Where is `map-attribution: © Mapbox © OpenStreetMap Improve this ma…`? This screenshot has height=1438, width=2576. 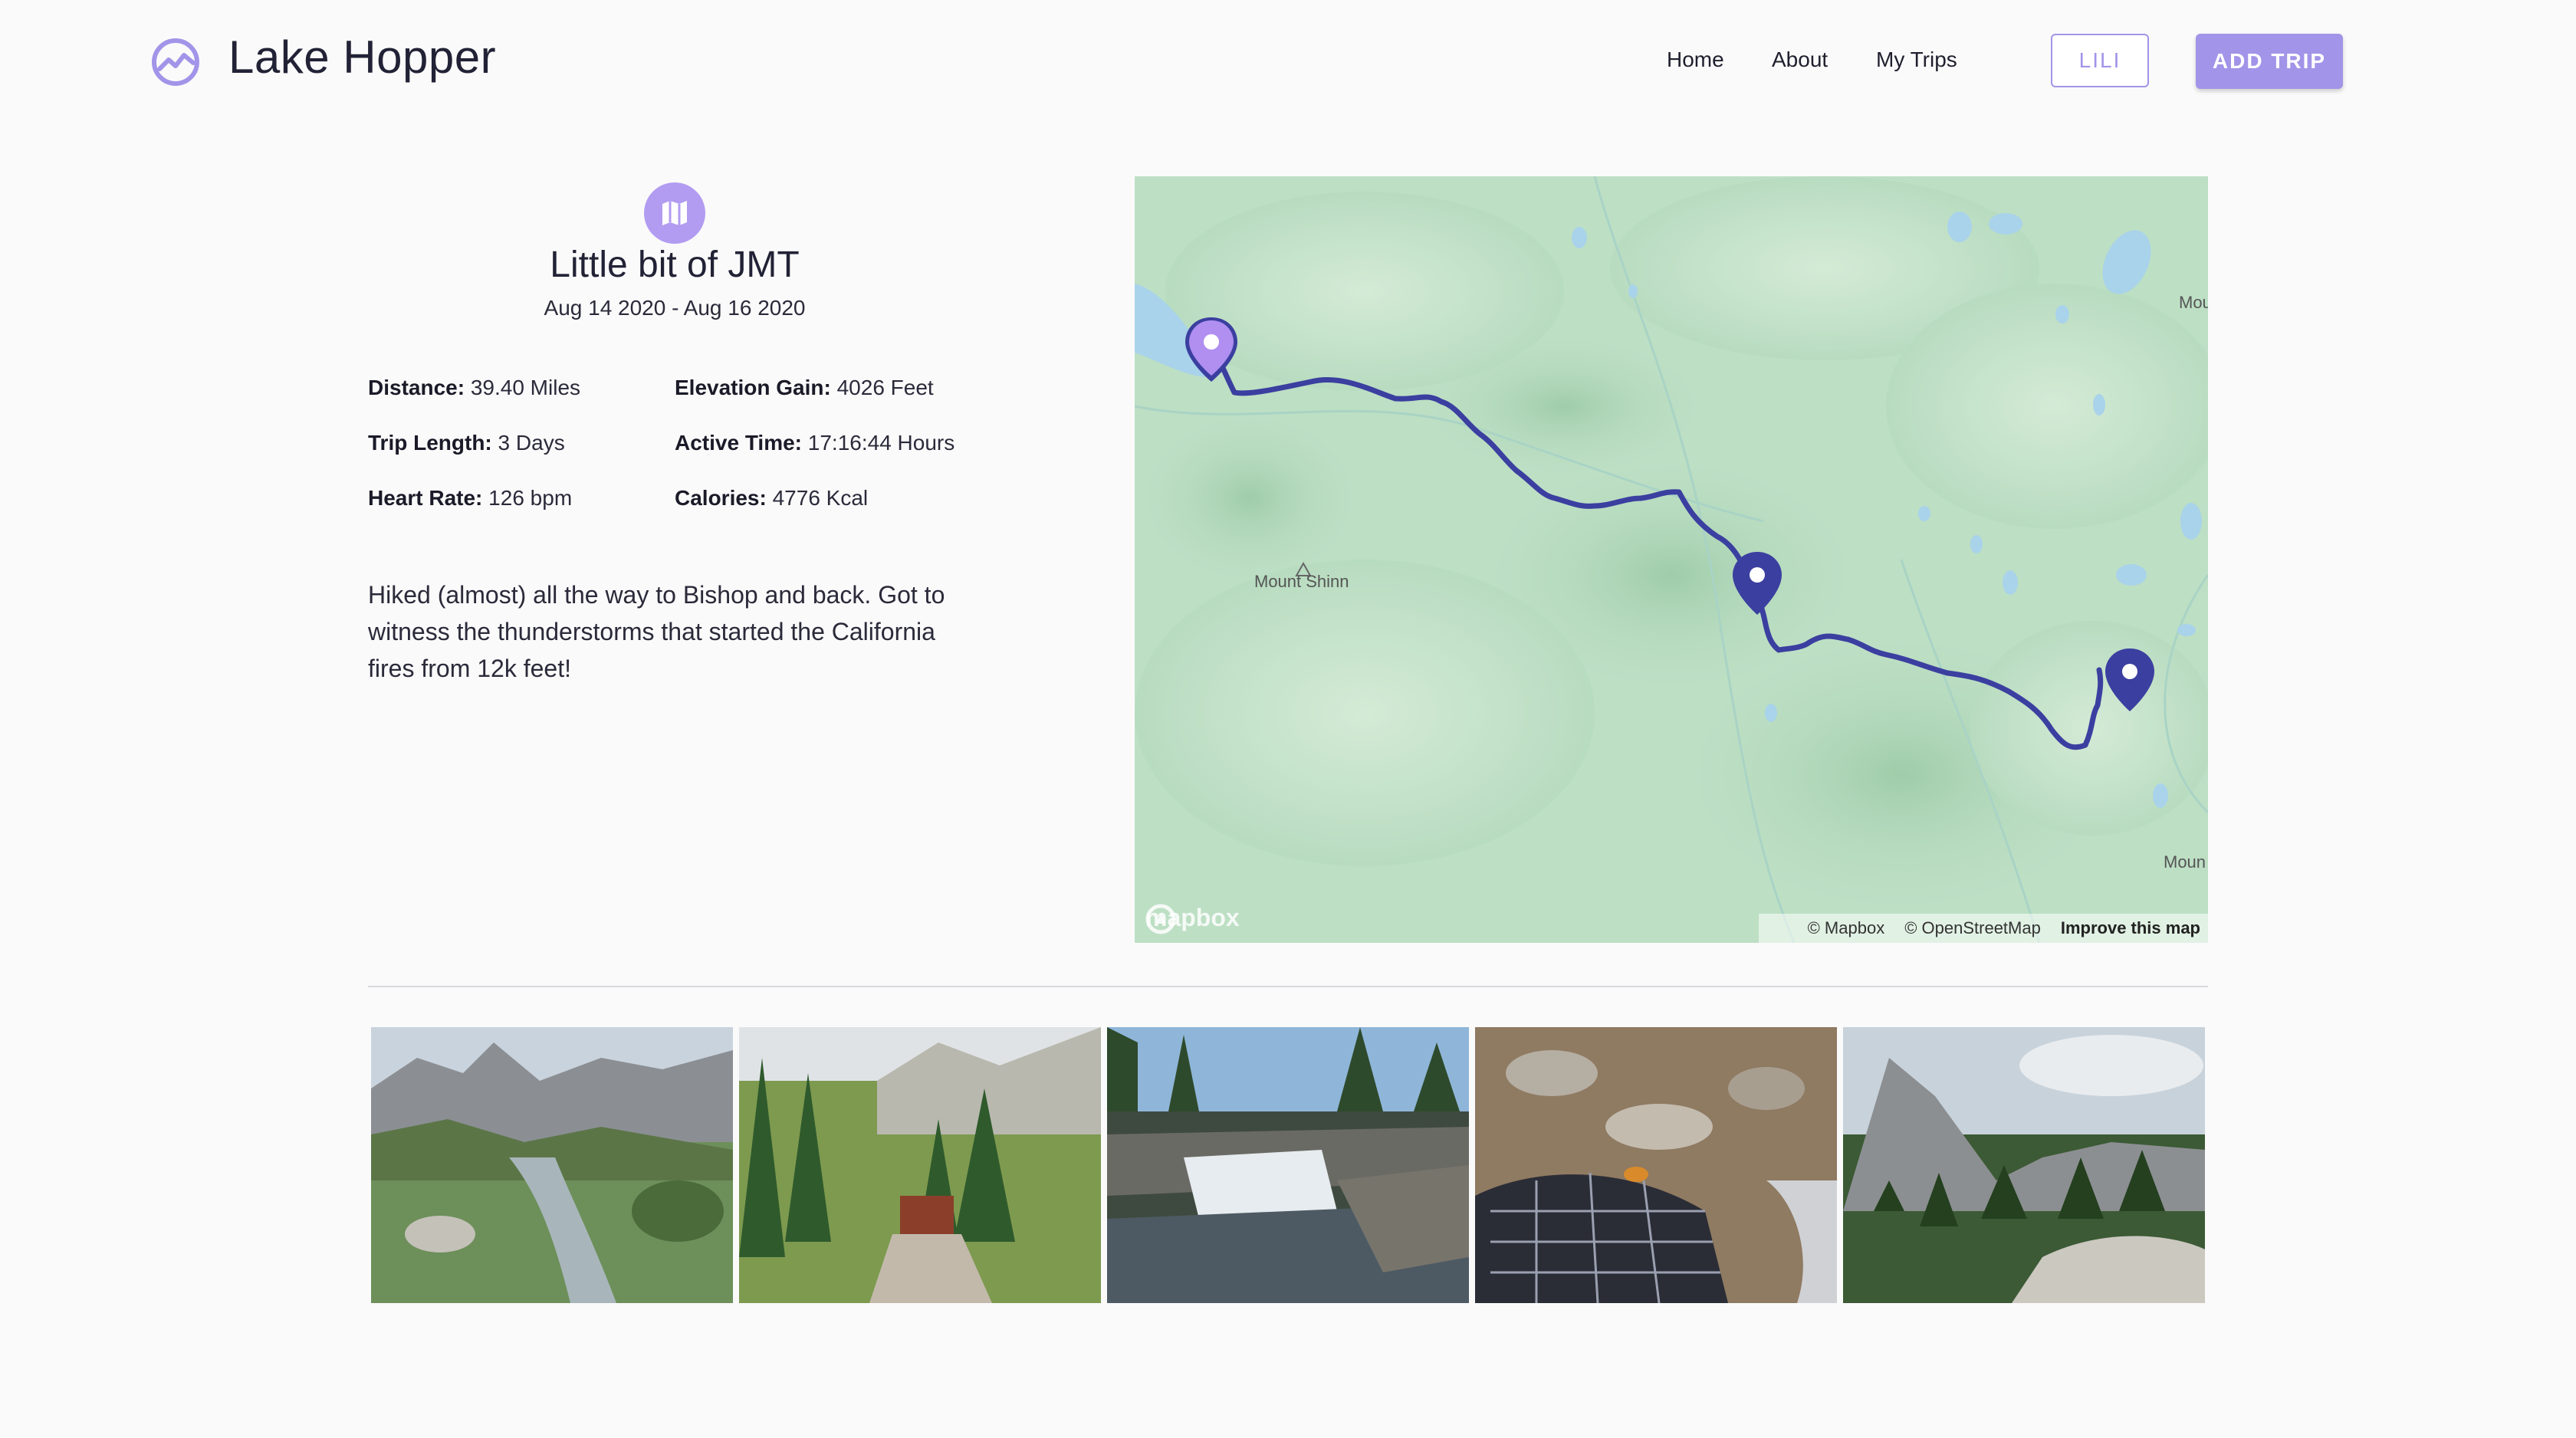
map-attribution: © Mapbox © OpenStreetMap Improve this ma… is located at coordinates (1983, 928).